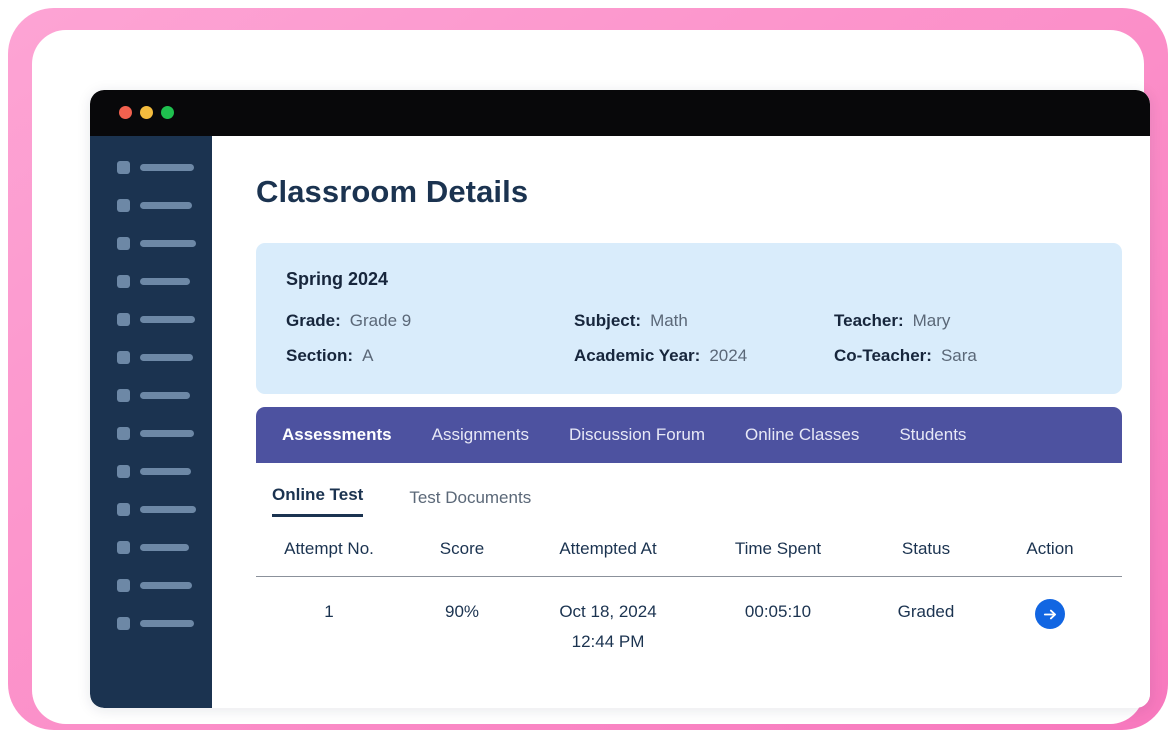 This screenshot has width=1176, height=738. What do you see at coordinates (462, 611) in the screenshot?
I see `cell-score: 90%` at bounding box center [462, 611].